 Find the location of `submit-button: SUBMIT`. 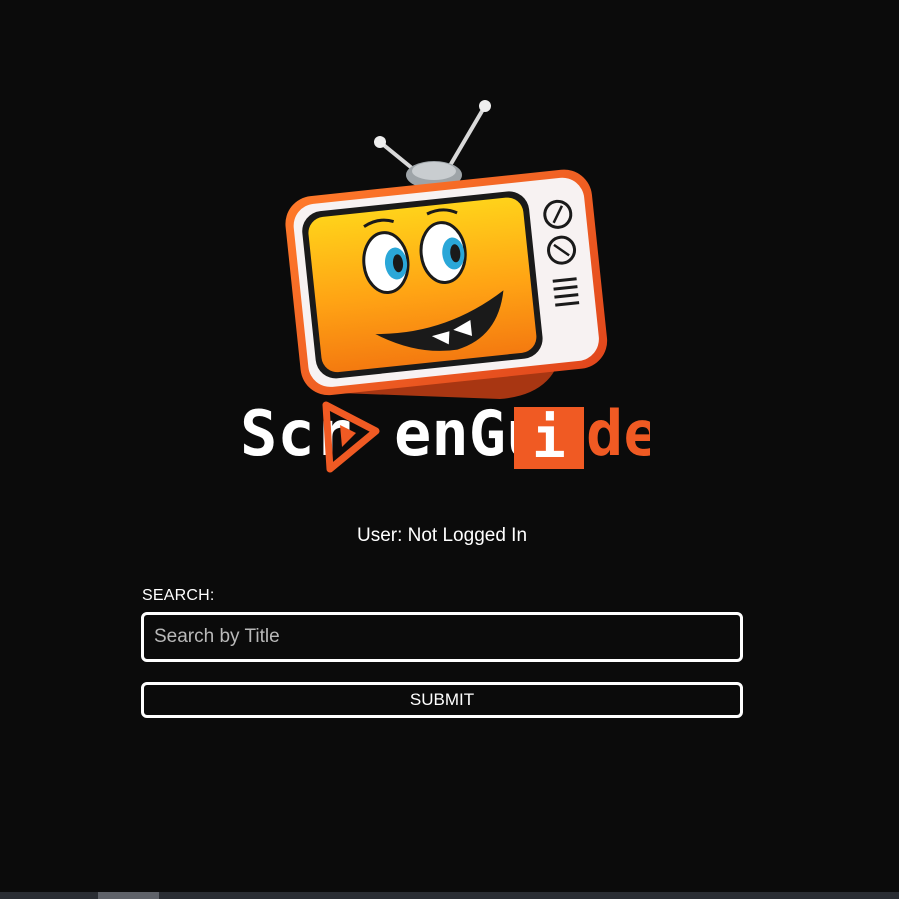

submit-button: SUBMIT is located at coordinates (442, 700).